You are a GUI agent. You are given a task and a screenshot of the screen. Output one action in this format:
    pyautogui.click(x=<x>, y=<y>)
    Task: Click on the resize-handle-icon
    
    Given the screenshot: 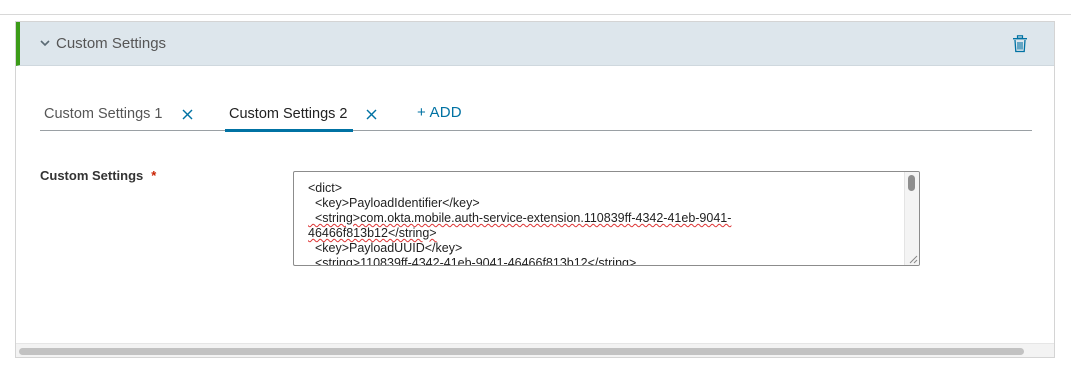 What is the action you would take?
    pyautogui.click(x=913, y=259)
    